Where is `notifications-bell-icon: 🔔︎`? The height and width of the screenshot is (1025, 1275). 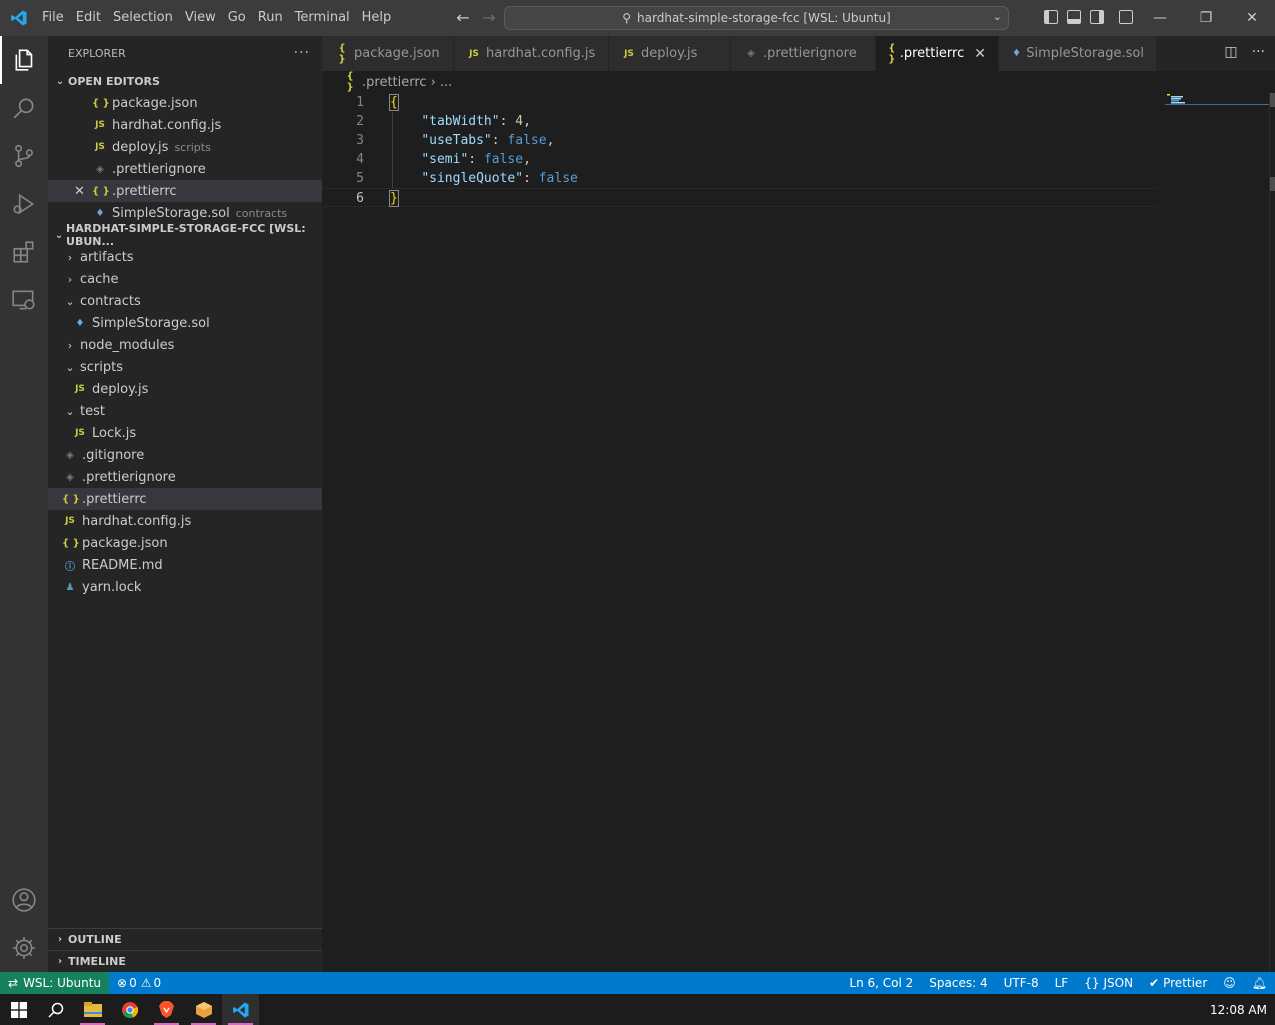 notifications-bell-icon: 🔔︎ is located at coordinates (1259, 983).